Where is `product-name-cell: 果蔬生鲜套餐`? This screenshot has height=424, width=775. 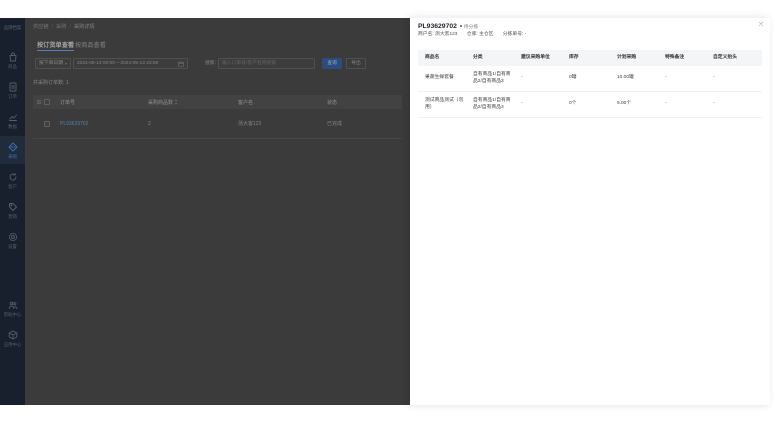
product-name-cell: 果蔬生鲜套餐 is located at coordinates (439, 78).